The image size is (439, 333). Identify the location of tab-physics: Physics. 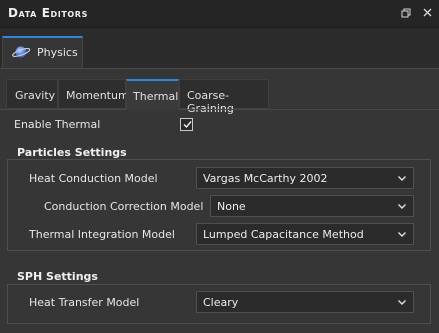
(42, 52).